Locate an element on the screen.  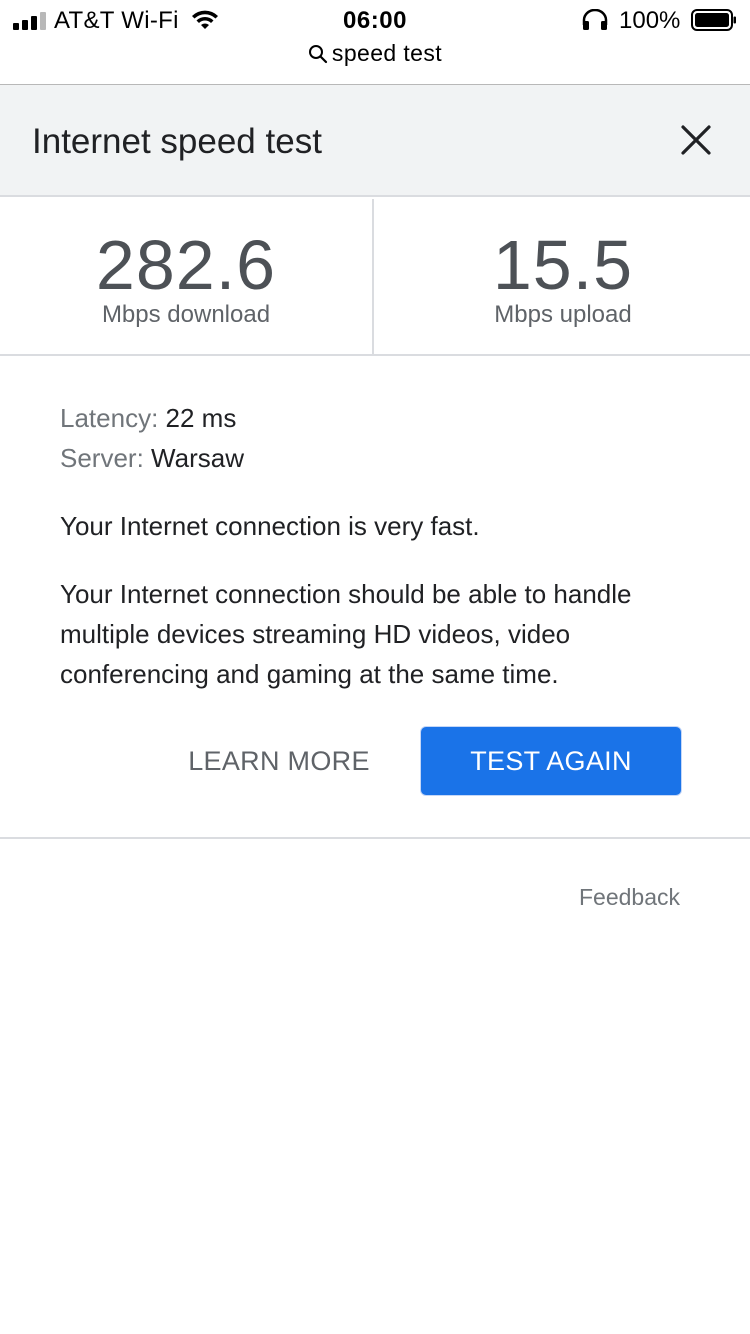
url-bar: speed test is located at coordinates (375, 55).